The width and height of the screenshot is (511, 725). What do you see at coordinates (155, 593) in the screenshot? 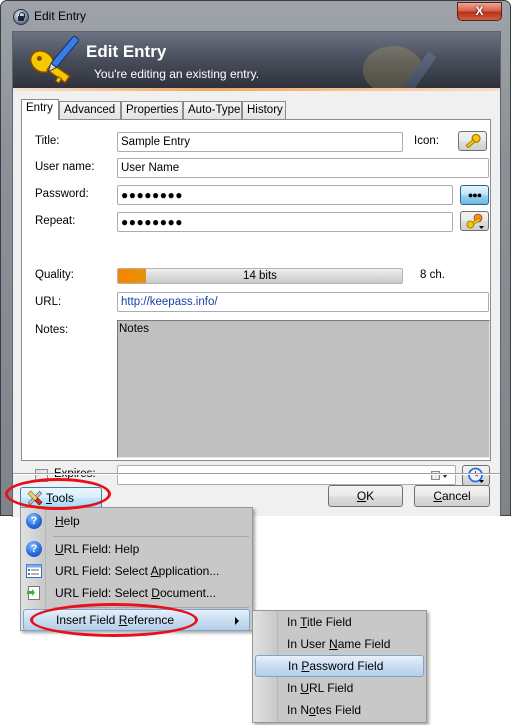
I see `menu-mnemonic: D` at bounding box center [155, 593].